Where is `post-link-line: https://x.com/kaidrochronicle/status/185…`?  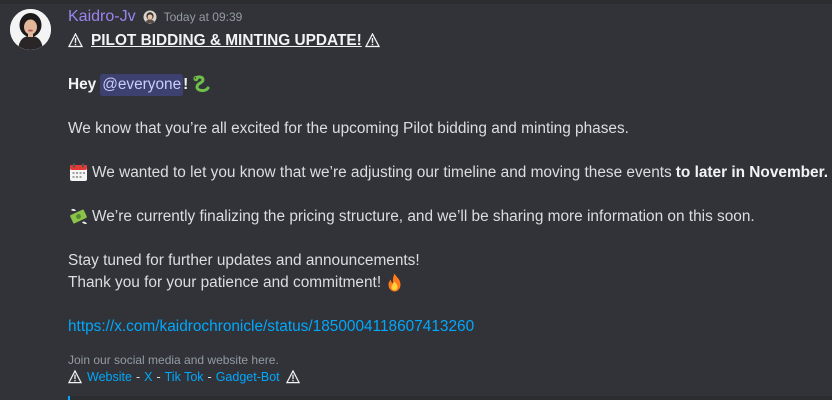
post-link-line: https://x.com/kaidrochronicle/status/185… is located at coordinates (448, 327).